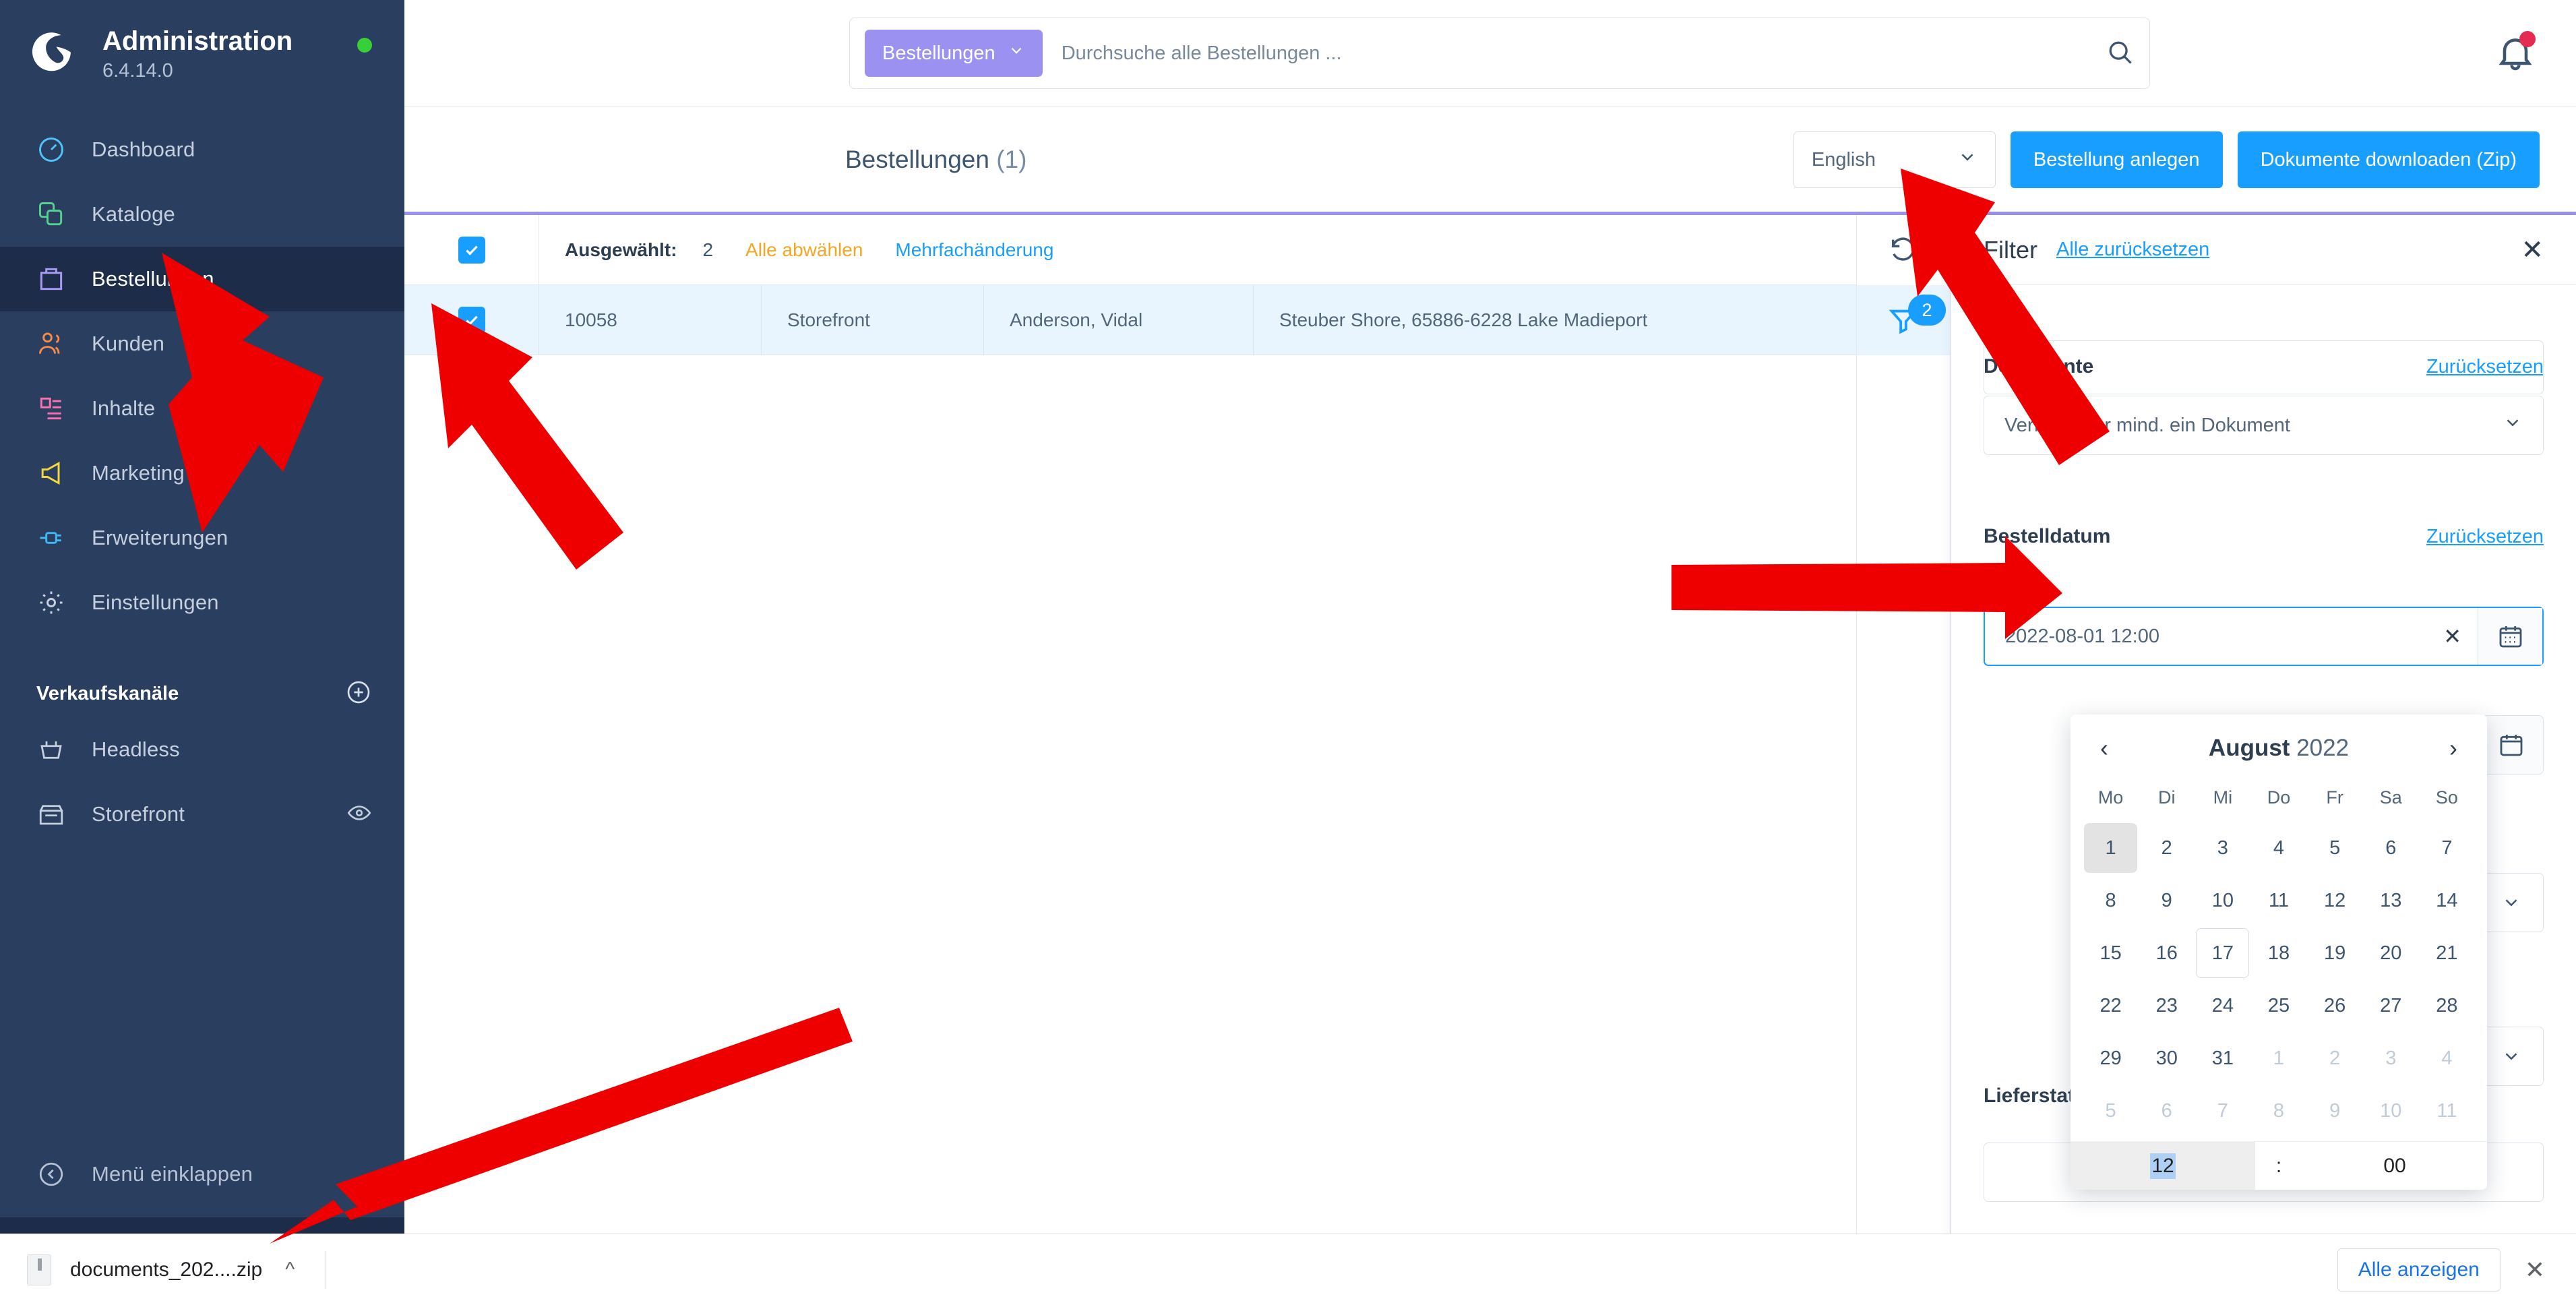  Describe the element at coordinates (2389, 159) in the screenshot. I see `download-documents-zip-button: Dokumente downloaden (Zip)` at that location.